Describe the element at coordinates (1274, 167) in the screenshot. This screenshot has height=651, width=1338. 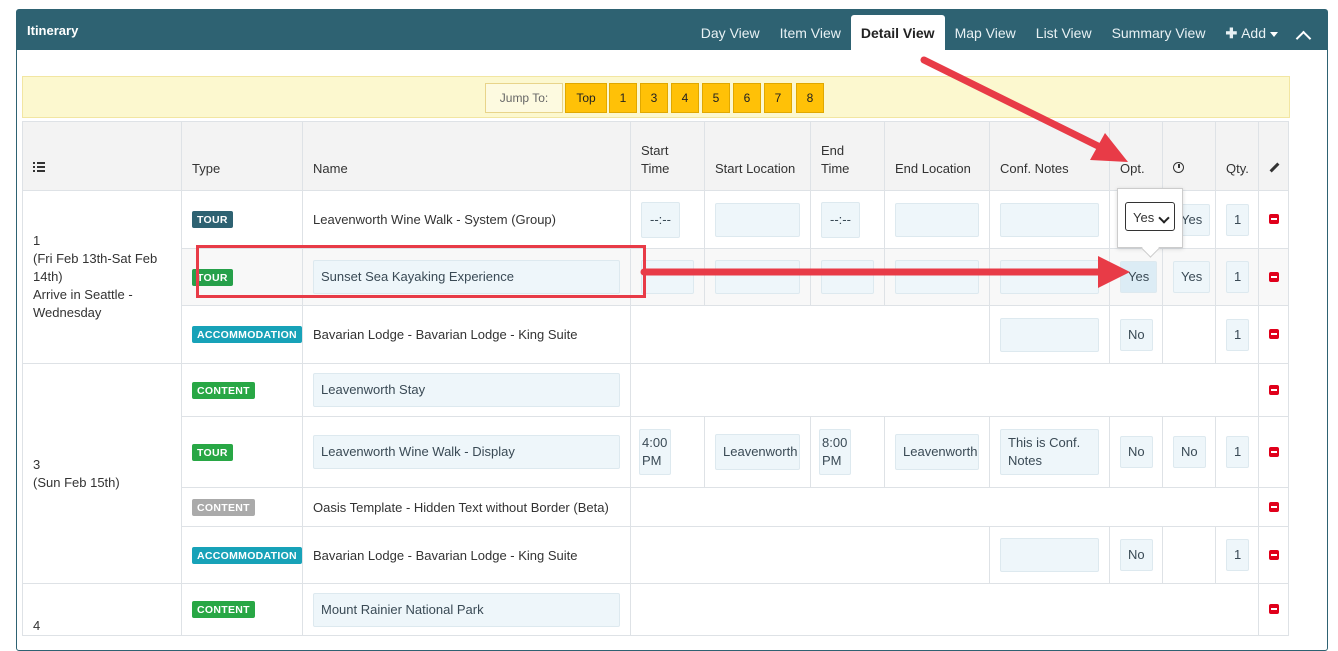
I see `pencil-icon` at that location.